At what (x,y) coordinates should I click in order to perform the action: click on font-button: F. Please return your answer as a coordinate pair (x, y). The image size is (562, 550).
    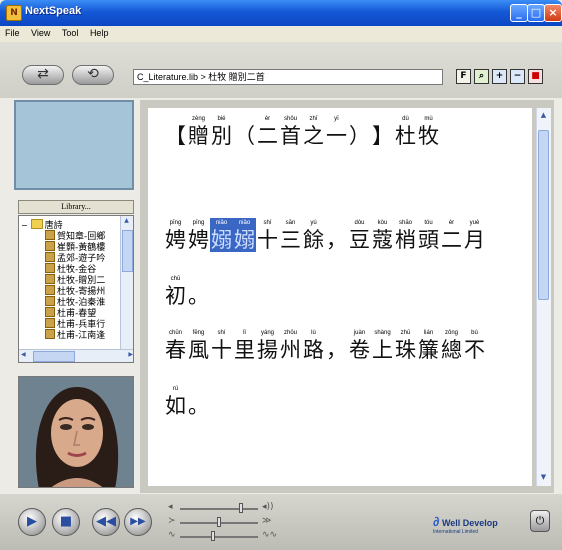
    Looking at the image, I should click on (463, 76).